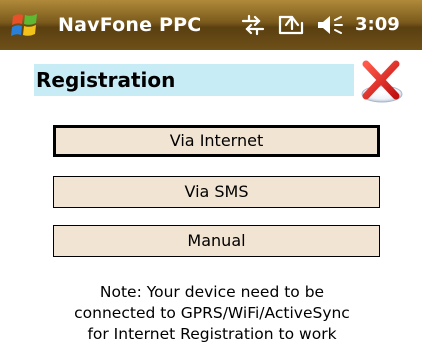 The width and height of the screenshot is (422, 347). I want to click on page-title: Registration, so click(194, 80).